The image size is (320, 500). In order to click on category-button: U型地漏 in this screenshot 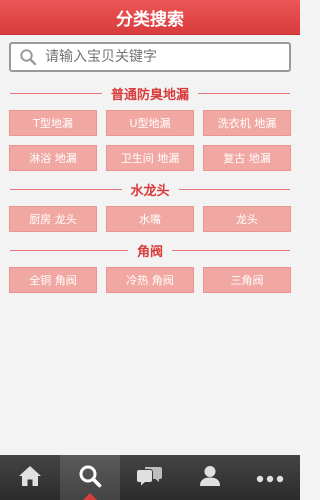, I will do `click(150, 123)`.